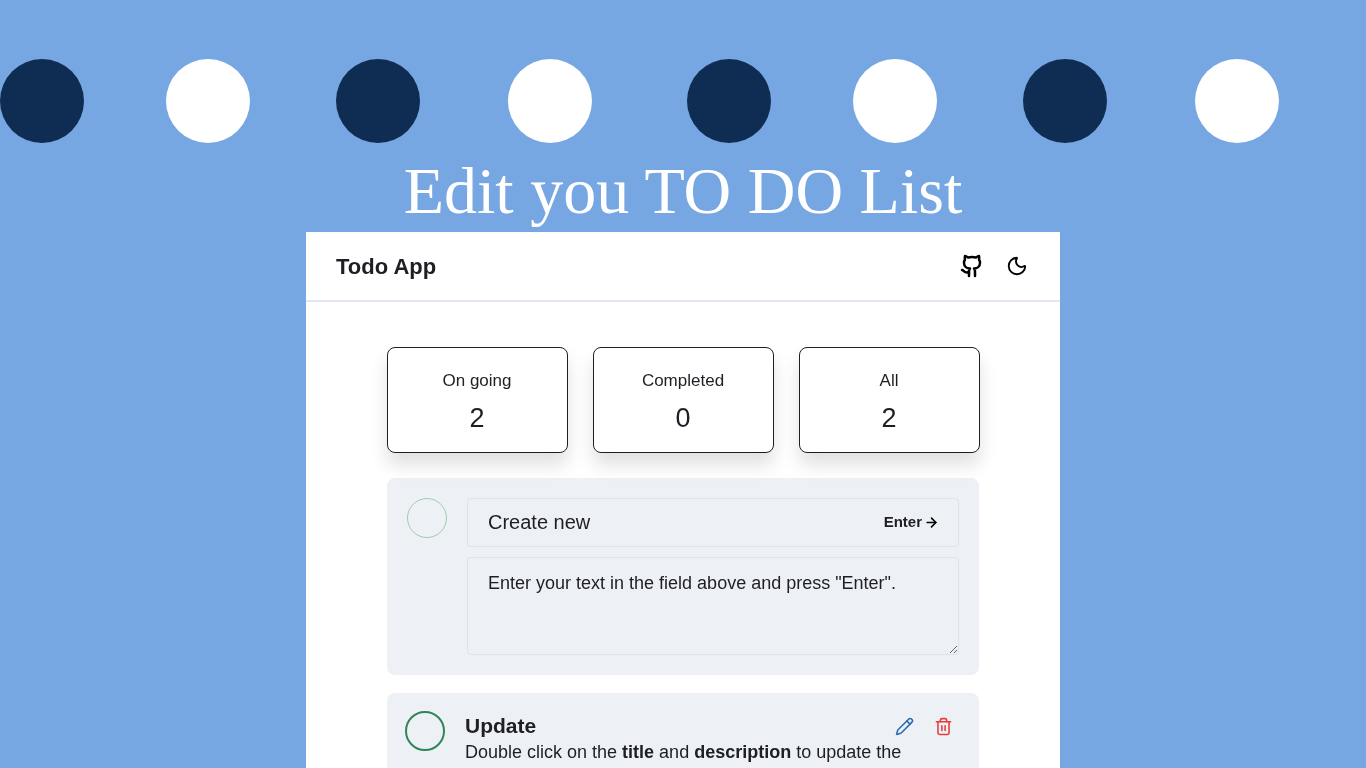  What do you see at coordinates (1017, 266) in the screenshot?
I see `moon-icon` at bounding box center [1017, 266].